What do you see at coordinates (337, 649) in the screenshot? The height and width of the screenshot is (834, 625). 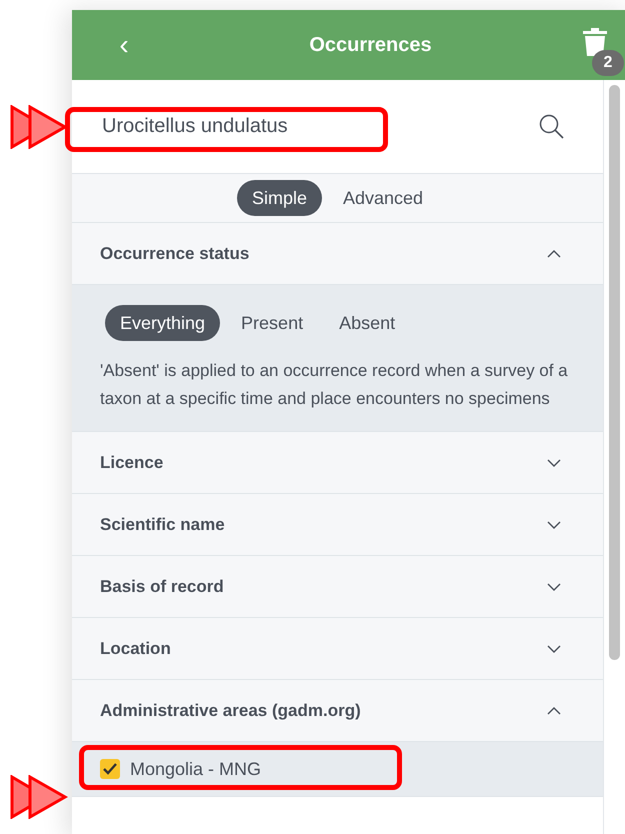 I see `section-header: Location` at bounding box center [337, 649].